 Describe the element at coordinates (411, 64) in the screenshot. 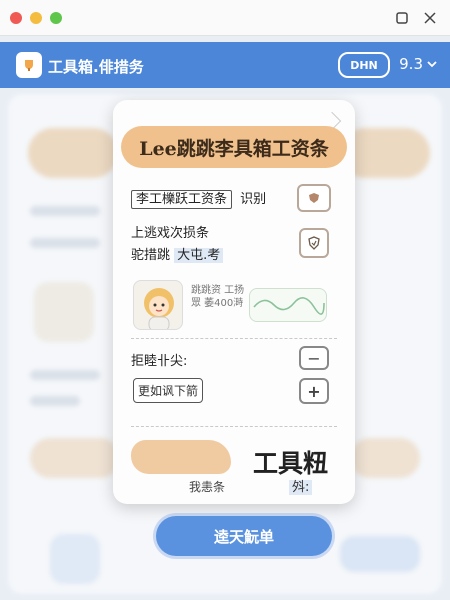

I see `version-label: 9.3` at that location.